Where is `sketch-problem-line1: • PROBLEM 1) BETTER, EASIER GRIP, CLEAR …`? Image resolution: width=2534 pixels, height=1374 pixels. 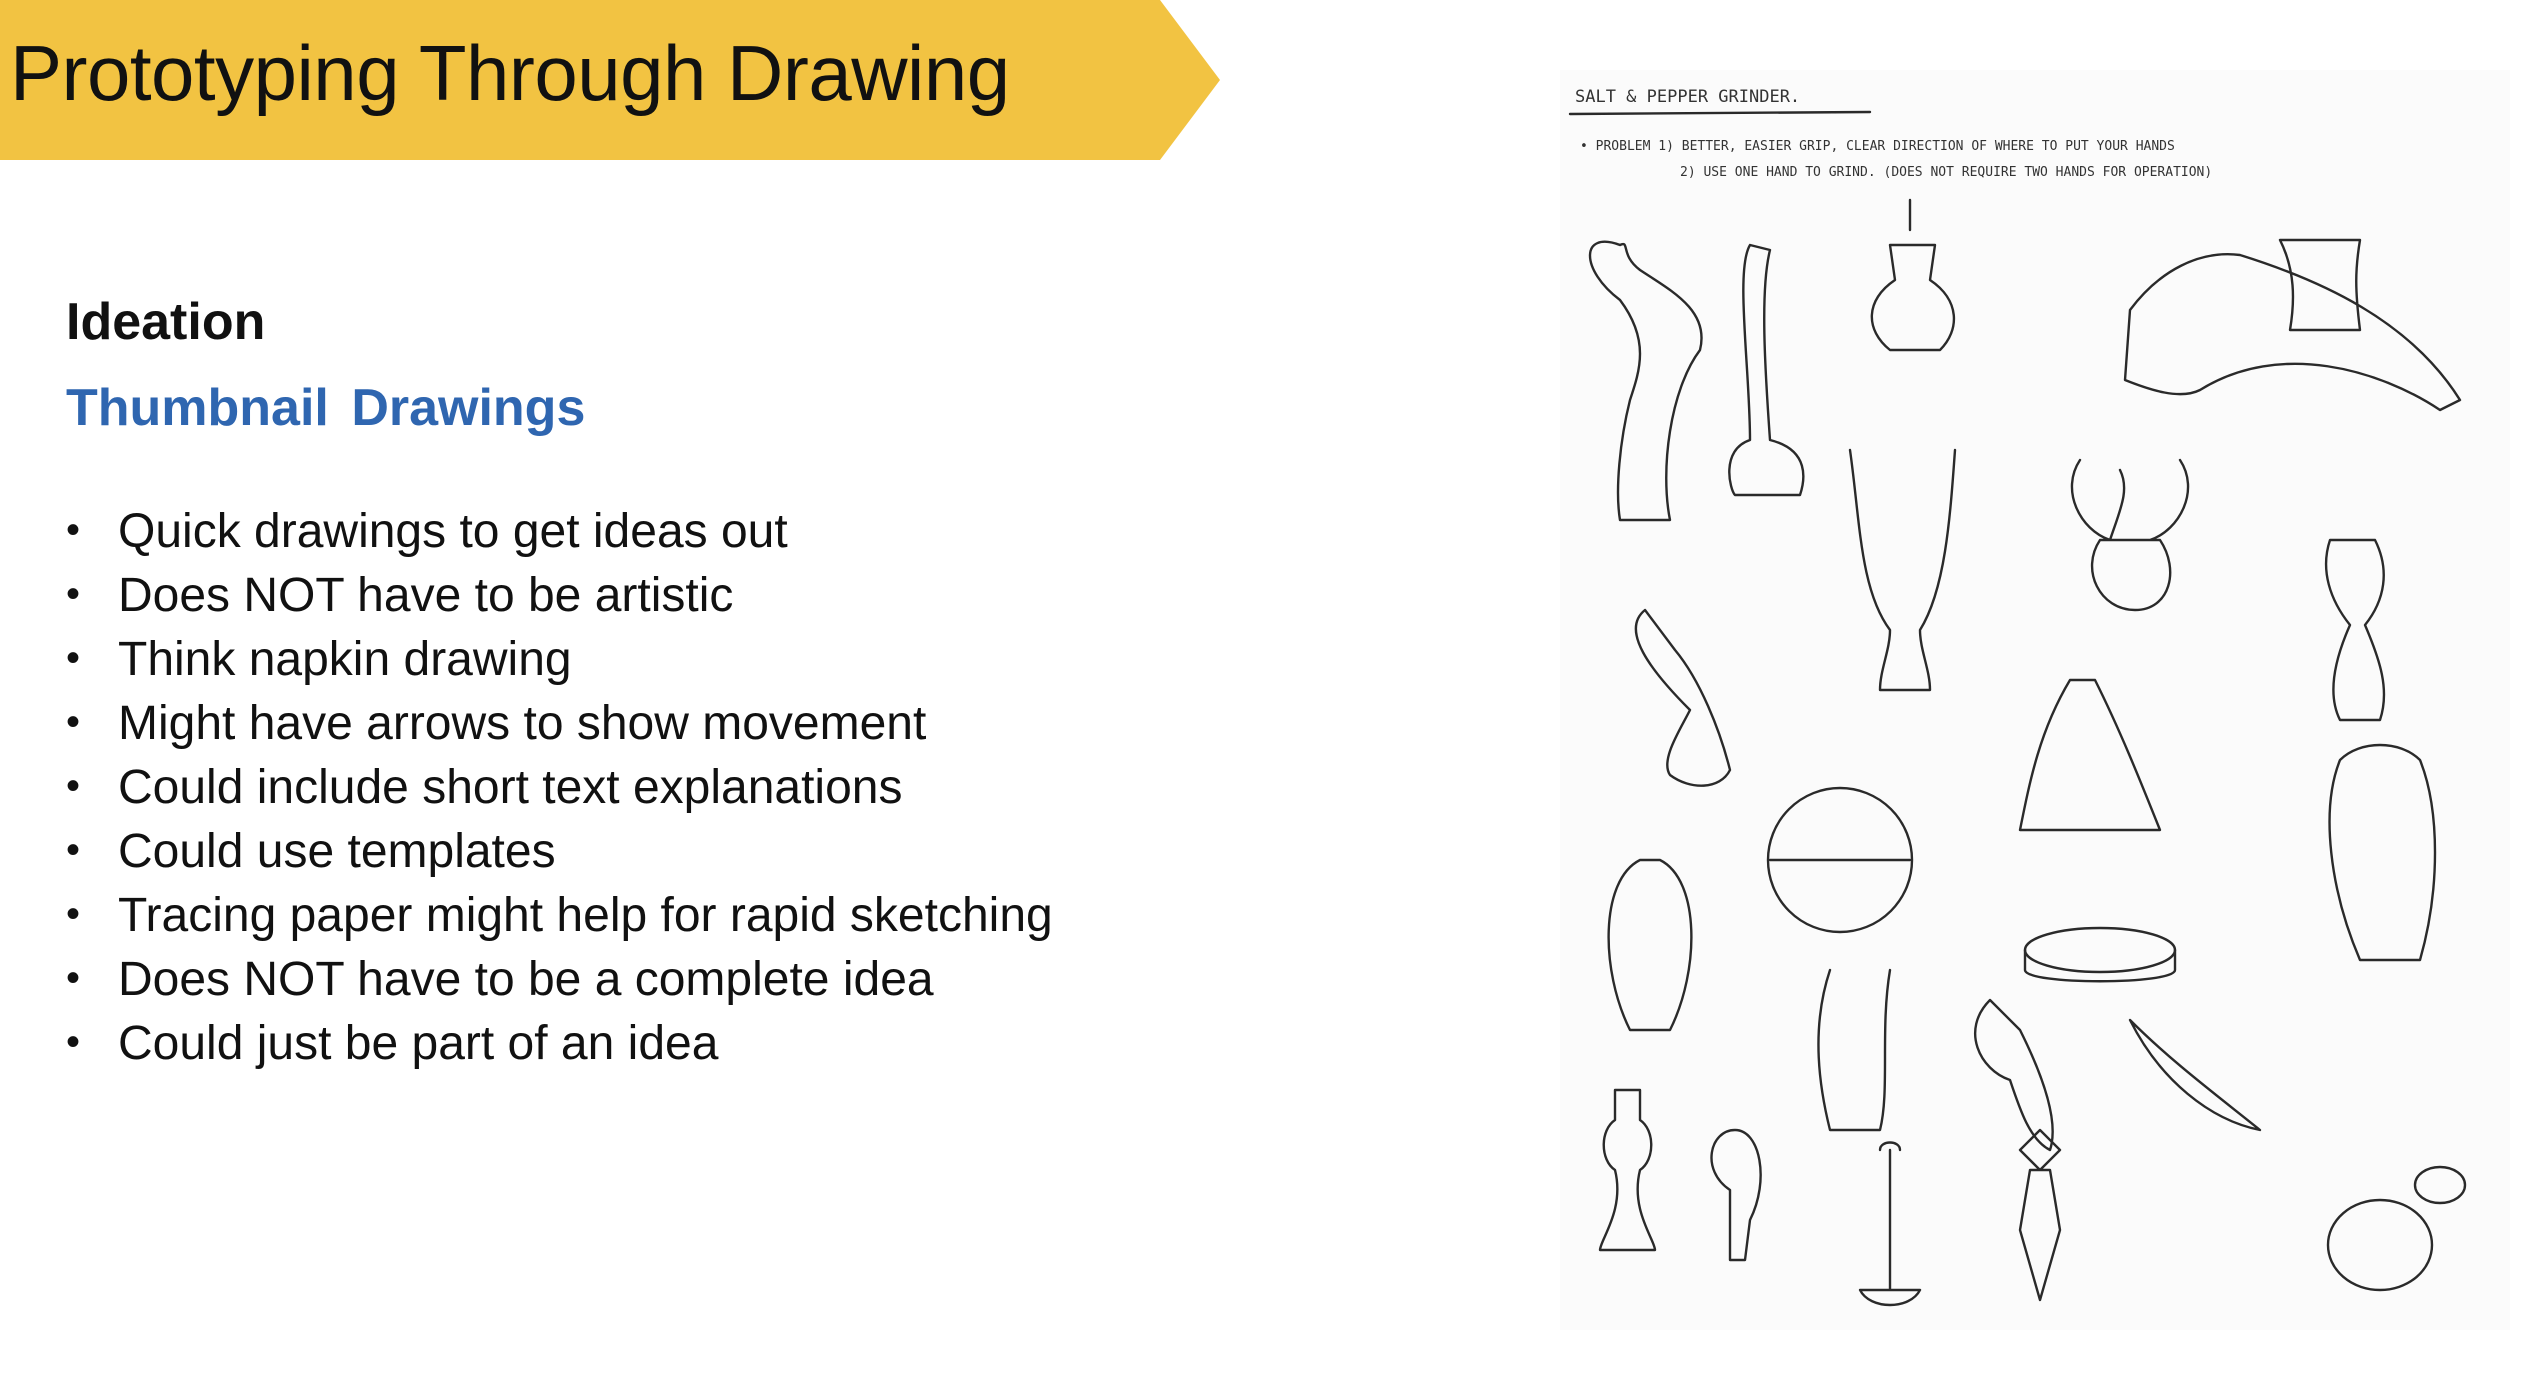 sketch-problem-line1: • PROBLEM 1) BETTER, EASIER GRIP, CLEAR … is located at coordinates (1877, 146).